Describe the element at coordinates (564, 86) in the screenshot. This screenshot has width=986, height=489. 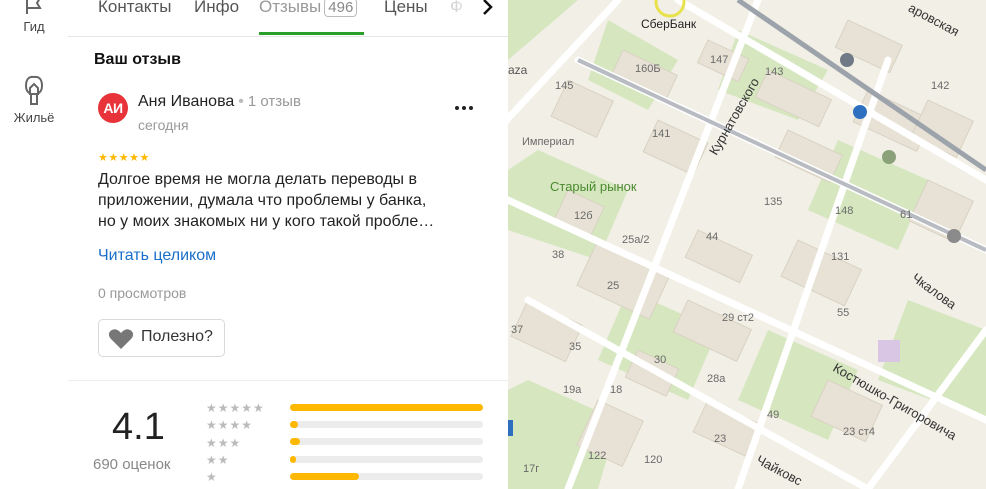
I see `house-number: 145` at that location.